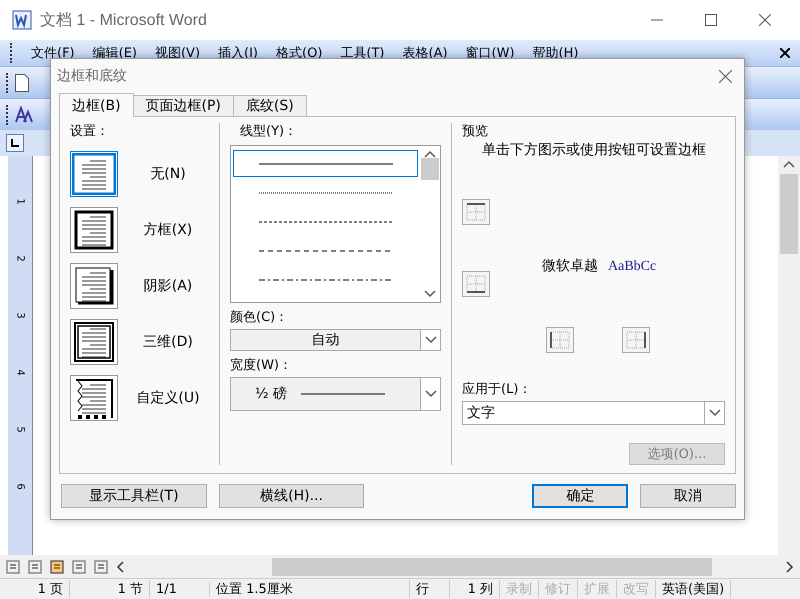  What do you see at coordinates (299, 53) in the screenshot?
I see `menu-item: 格式(O)` at bounding box center [299, 53].